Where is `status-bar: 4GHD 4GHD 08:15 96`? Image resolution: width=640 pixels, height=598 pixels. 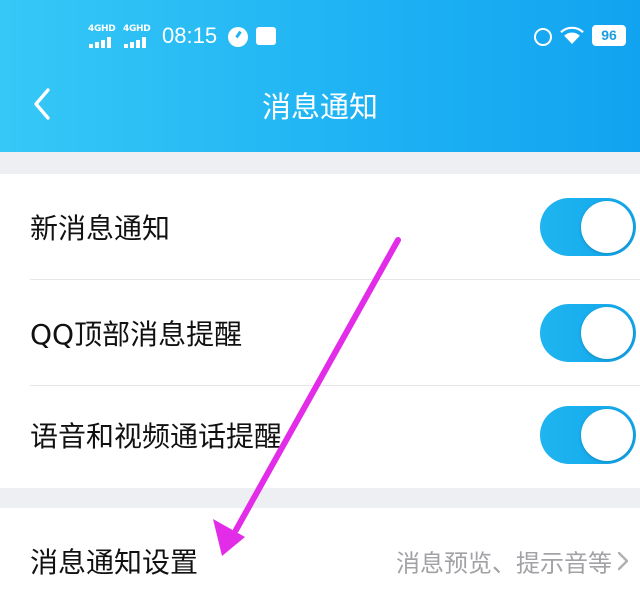
status-bar: 4GHD 4GHD 08:15 96 is located at coordinates (320, 38).